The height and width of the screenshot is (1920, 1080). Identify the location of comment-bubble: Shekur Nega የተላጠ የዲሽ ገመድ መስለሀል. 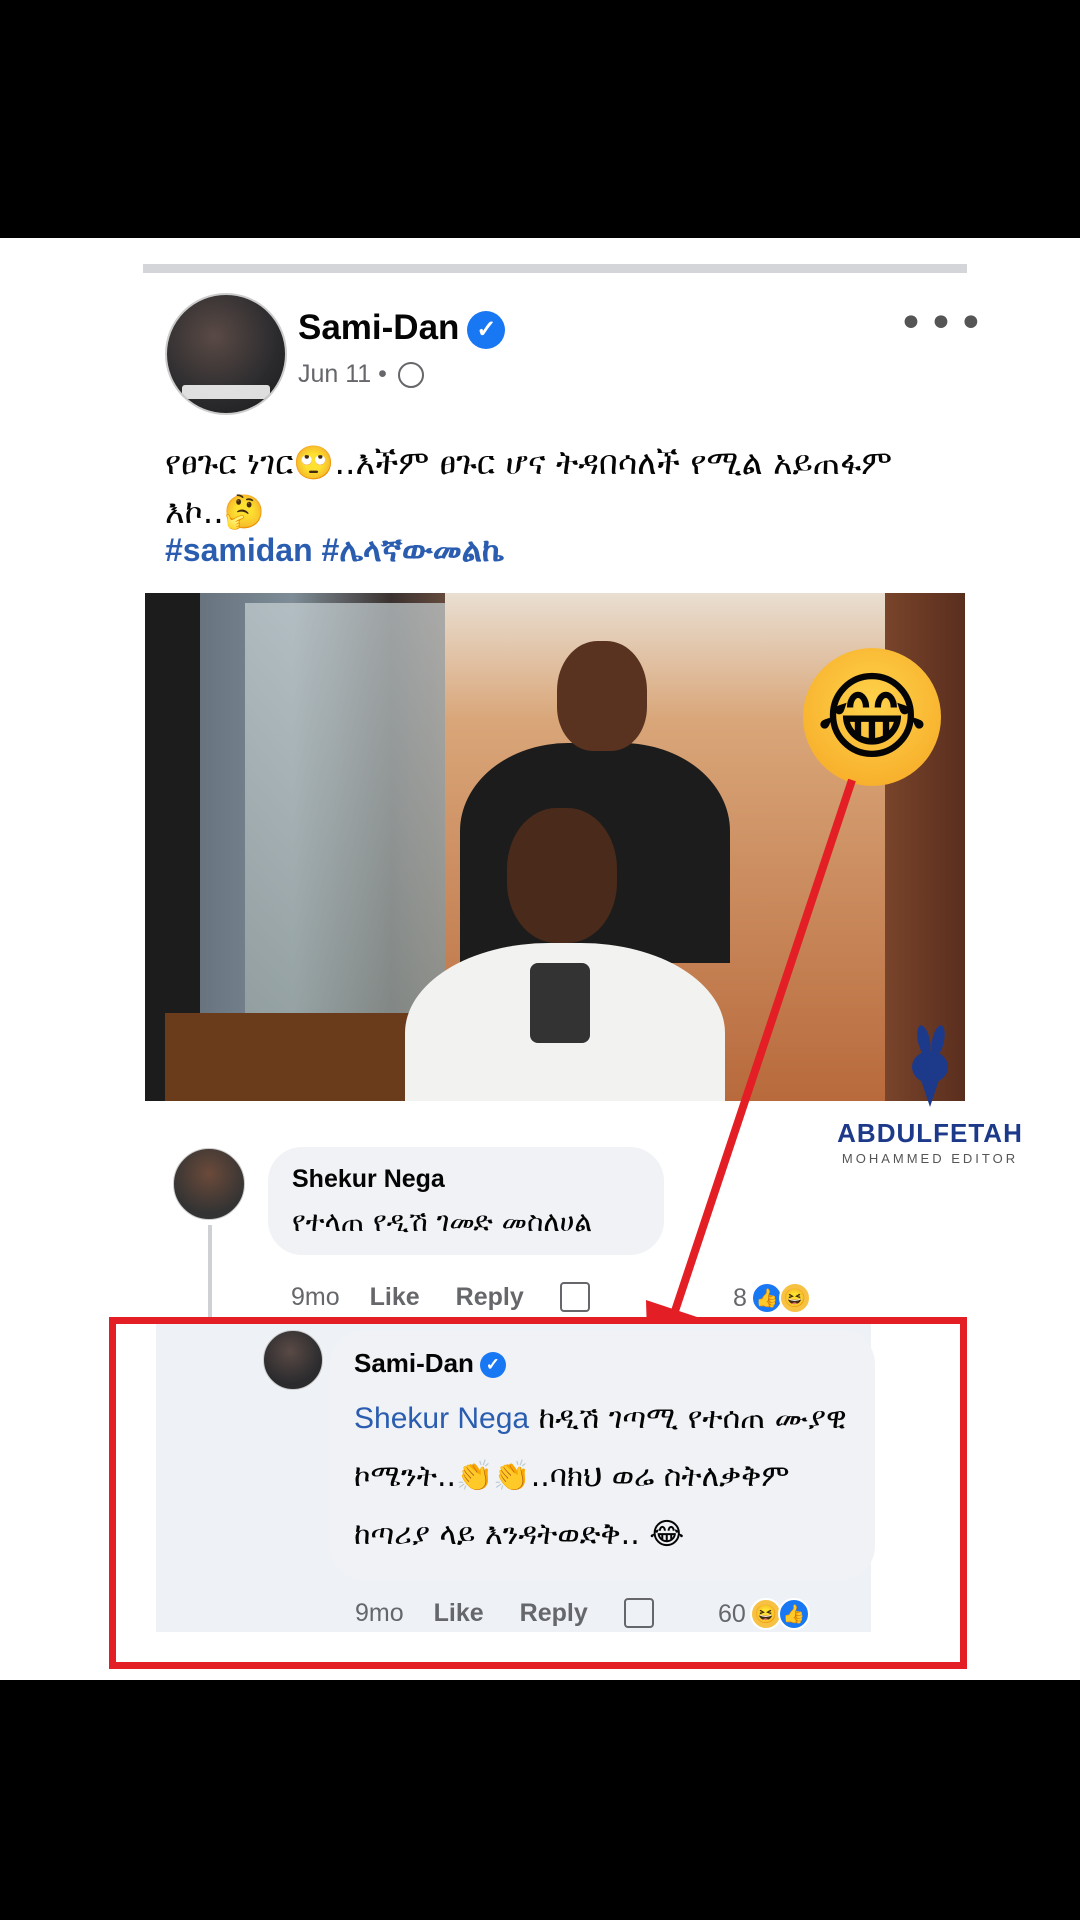
(466, 1201).